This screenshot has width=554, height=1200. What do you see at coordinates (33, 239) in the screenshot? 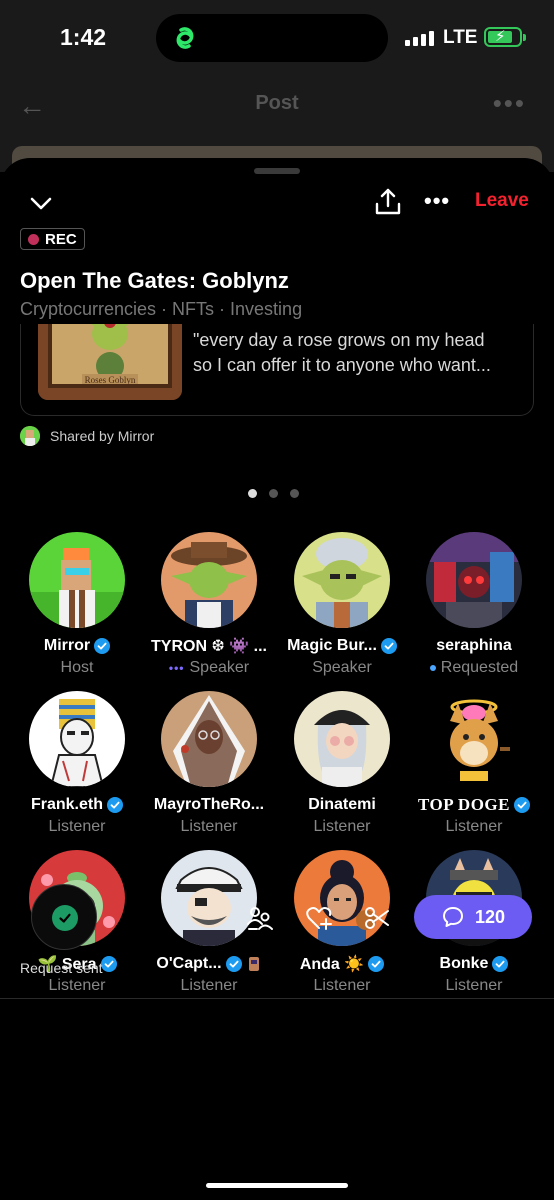
I see `recording-dot-icon` at bounding box center [33, 239].